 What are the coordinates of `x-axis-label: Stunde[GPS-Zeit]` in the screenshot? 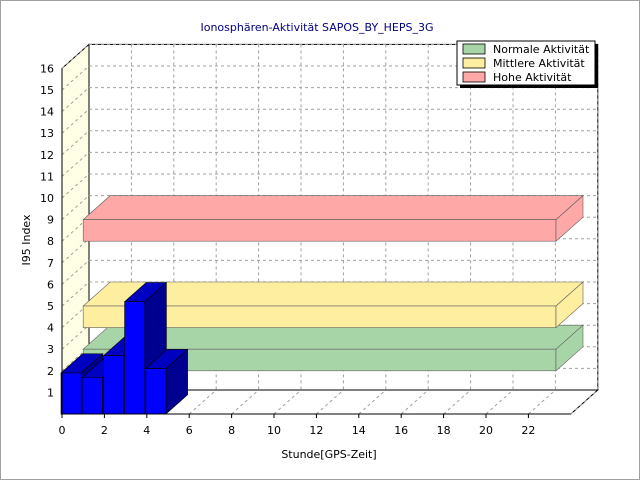 It's located at (328, 454).